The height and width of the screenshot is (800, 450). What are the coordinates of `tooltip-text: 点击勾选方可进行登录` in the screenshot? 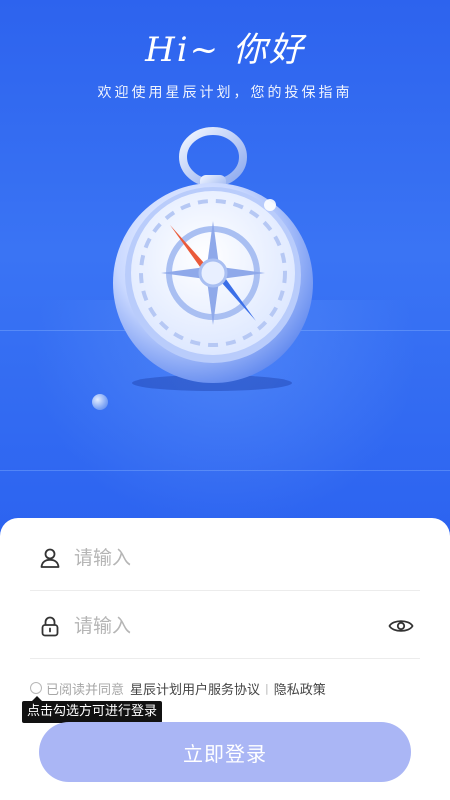 It's located at (92, 711).